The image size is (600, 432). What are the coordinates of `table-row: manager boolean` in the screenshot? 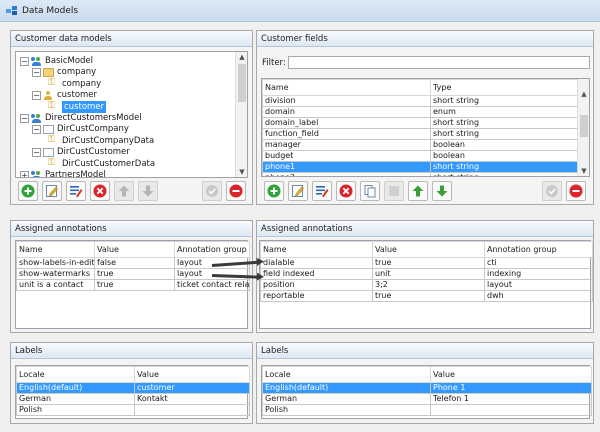 It's located at (420, 145).